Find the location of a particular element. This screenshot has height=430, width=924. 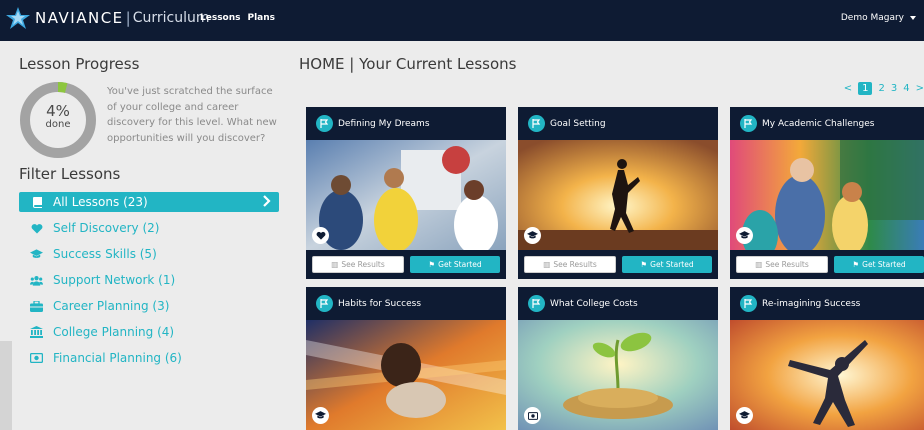

card-header: Habits for Success is located at coordinates (406, 303).